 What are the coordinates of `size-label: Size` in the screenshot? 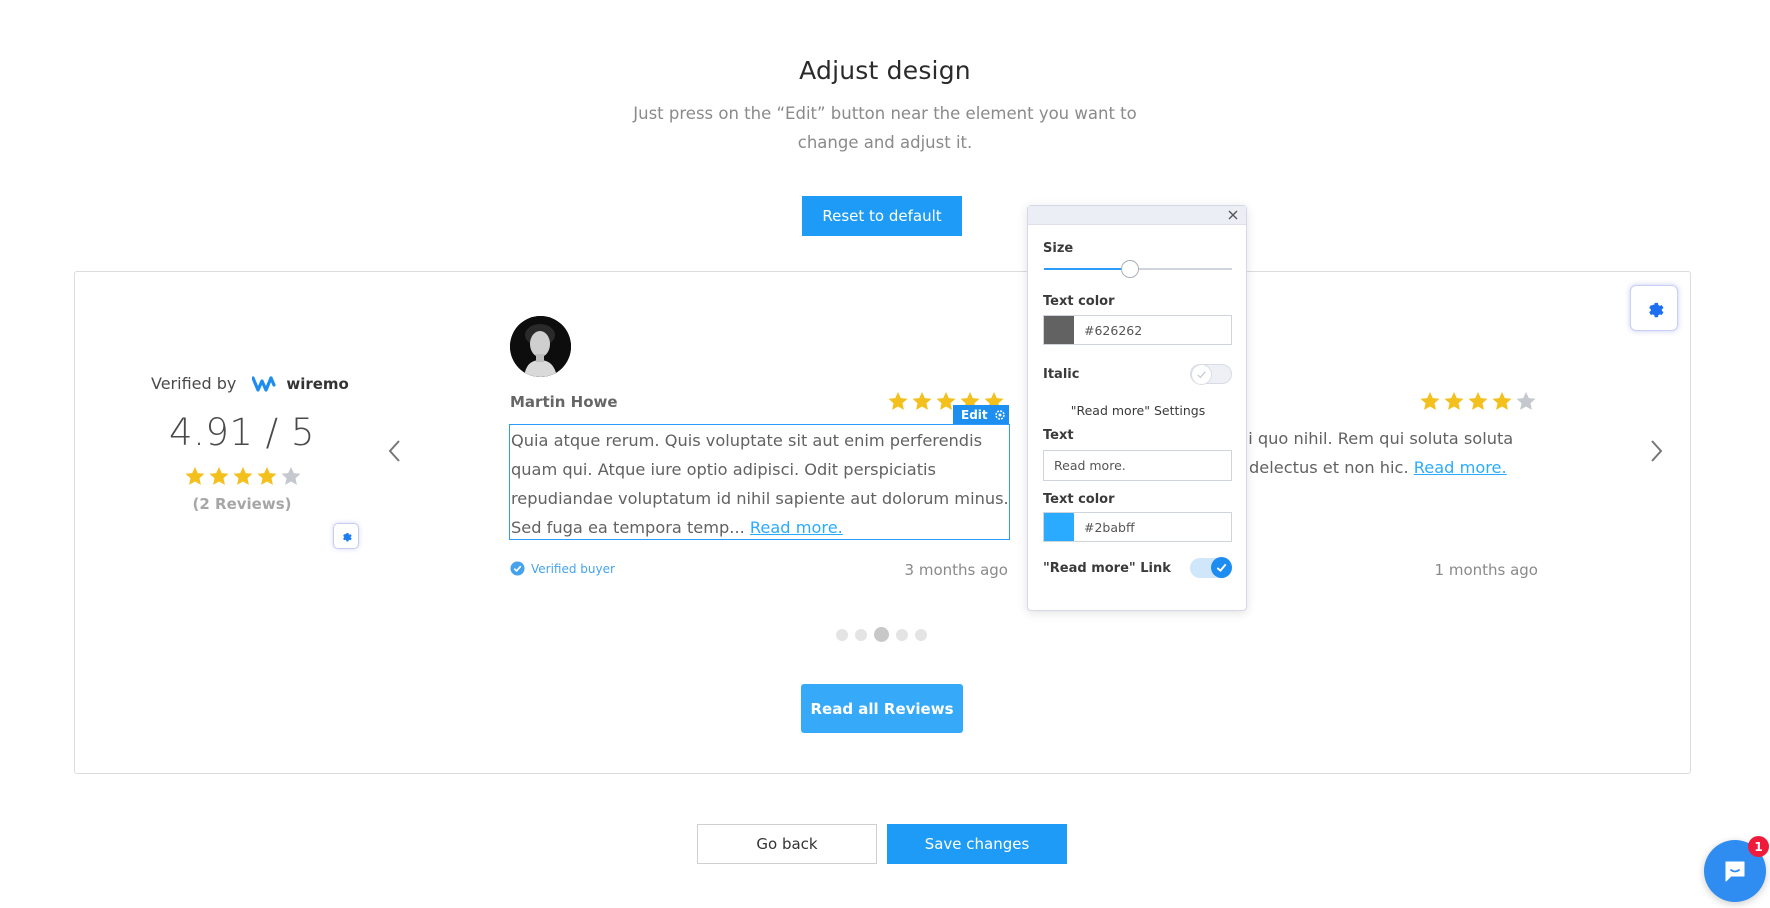 It's located at (1058, 248).